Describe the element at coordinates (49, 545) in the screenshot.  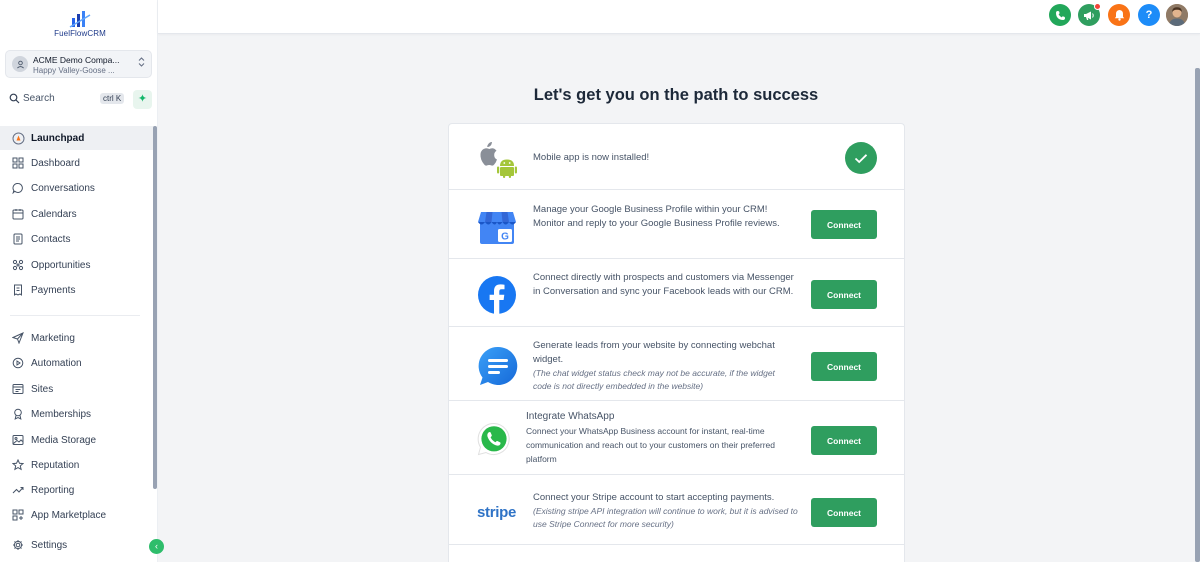
I see `sidebar-item-label: Settings` at that location.